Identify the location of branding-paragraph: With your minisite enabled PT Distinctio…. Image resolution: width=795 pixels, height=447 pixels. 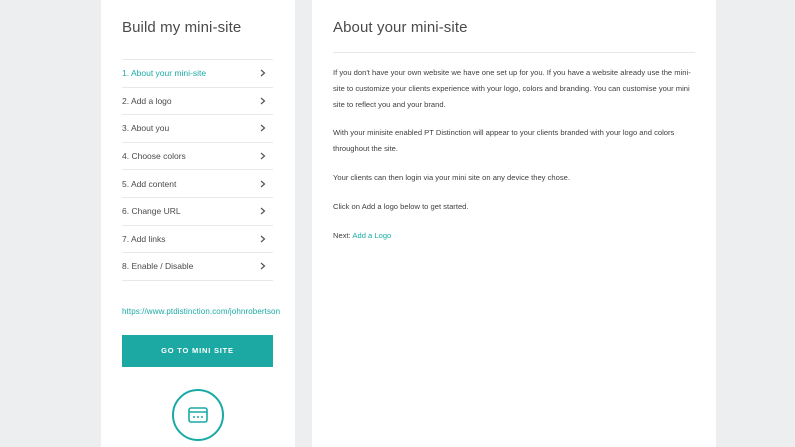
(504, 141).